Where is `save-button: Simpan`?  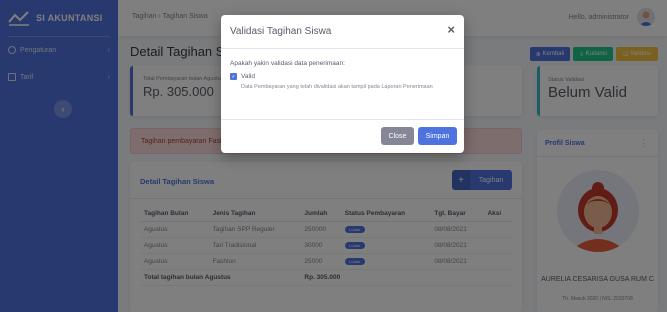
save-button: Simpan is located at coordinates (437, 136).